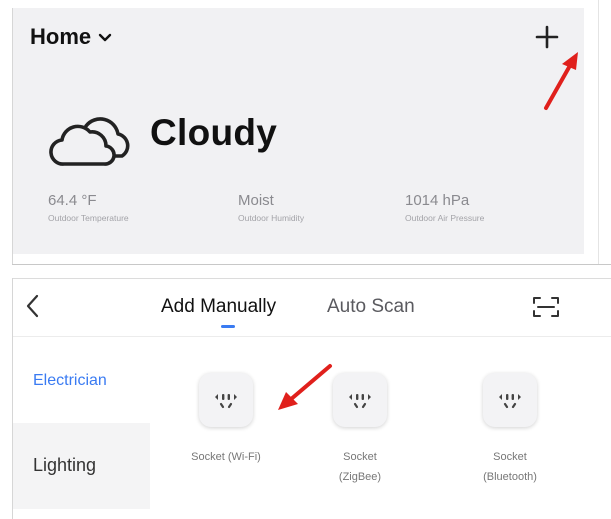  What do you see at coordinates (271, 218) in the screenshot?
I see `stat-label: Outdoor Humidity` at bounding box center [271, 218].